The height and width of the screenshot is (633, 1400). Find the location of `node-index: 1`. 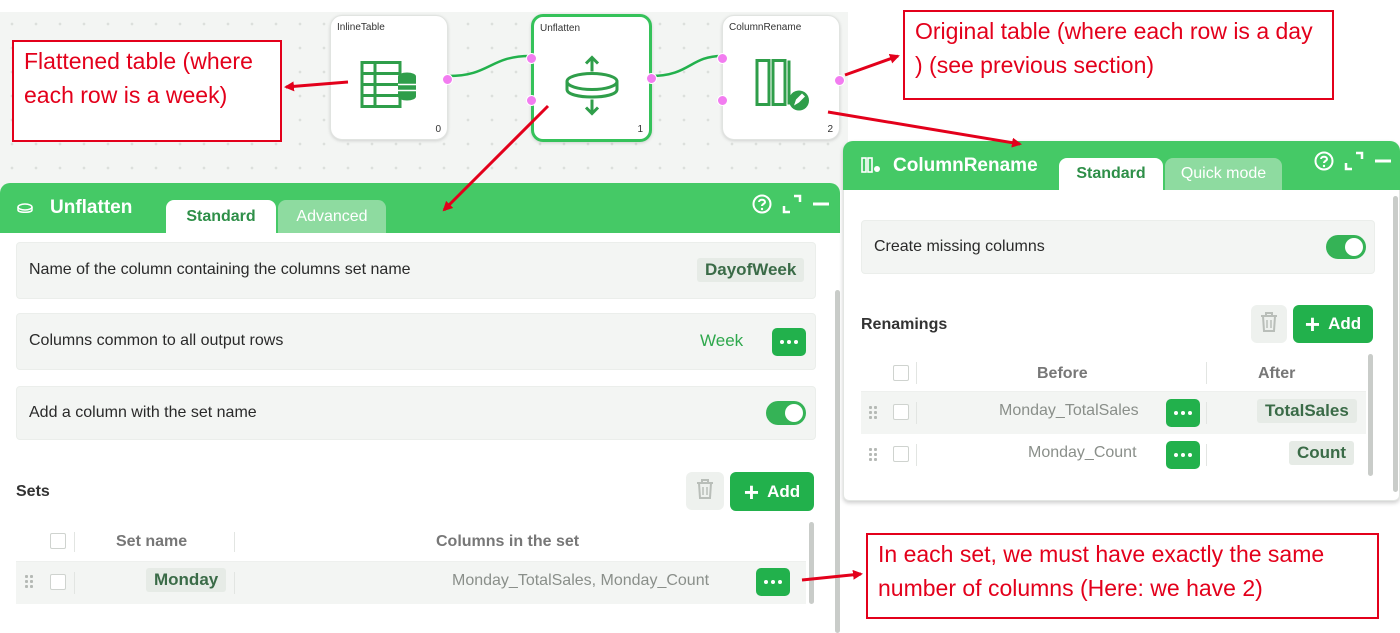

node-index: 1 is located at coordinates (640, 129).